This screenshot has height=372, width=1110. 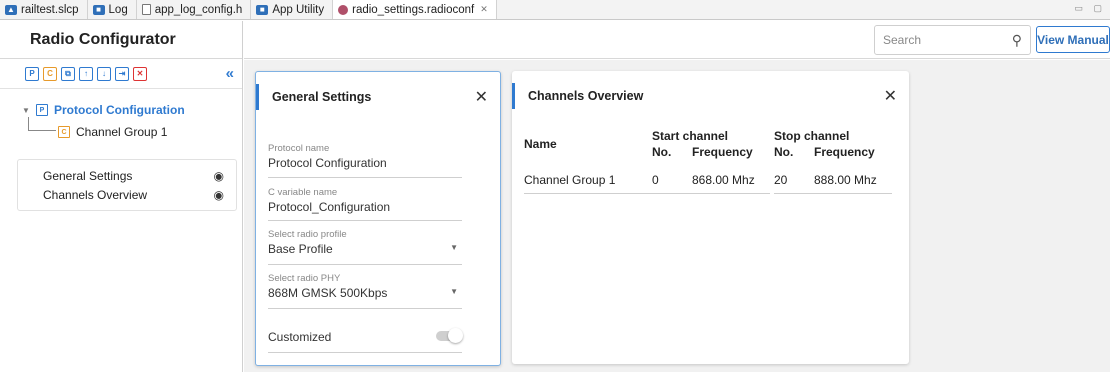 I want to click on tab-radio-settings: radio_settings.radioconf ✕, so click(x=415, y=9).